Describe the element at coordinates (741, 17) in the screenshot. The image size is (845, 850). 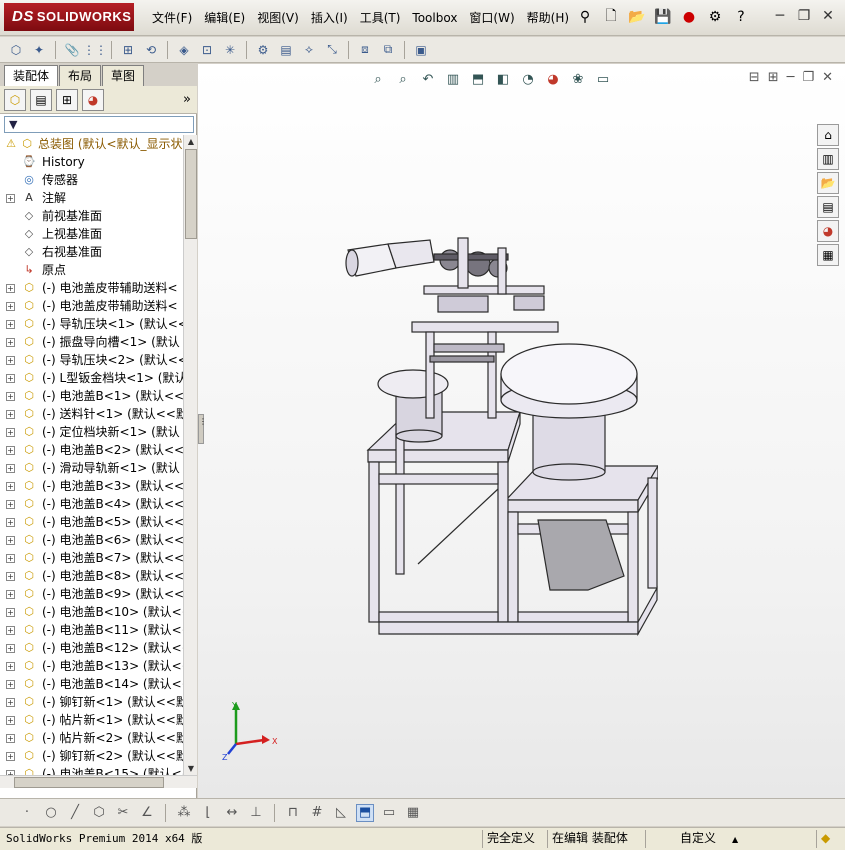
I see `help-icon: ?` at that location.